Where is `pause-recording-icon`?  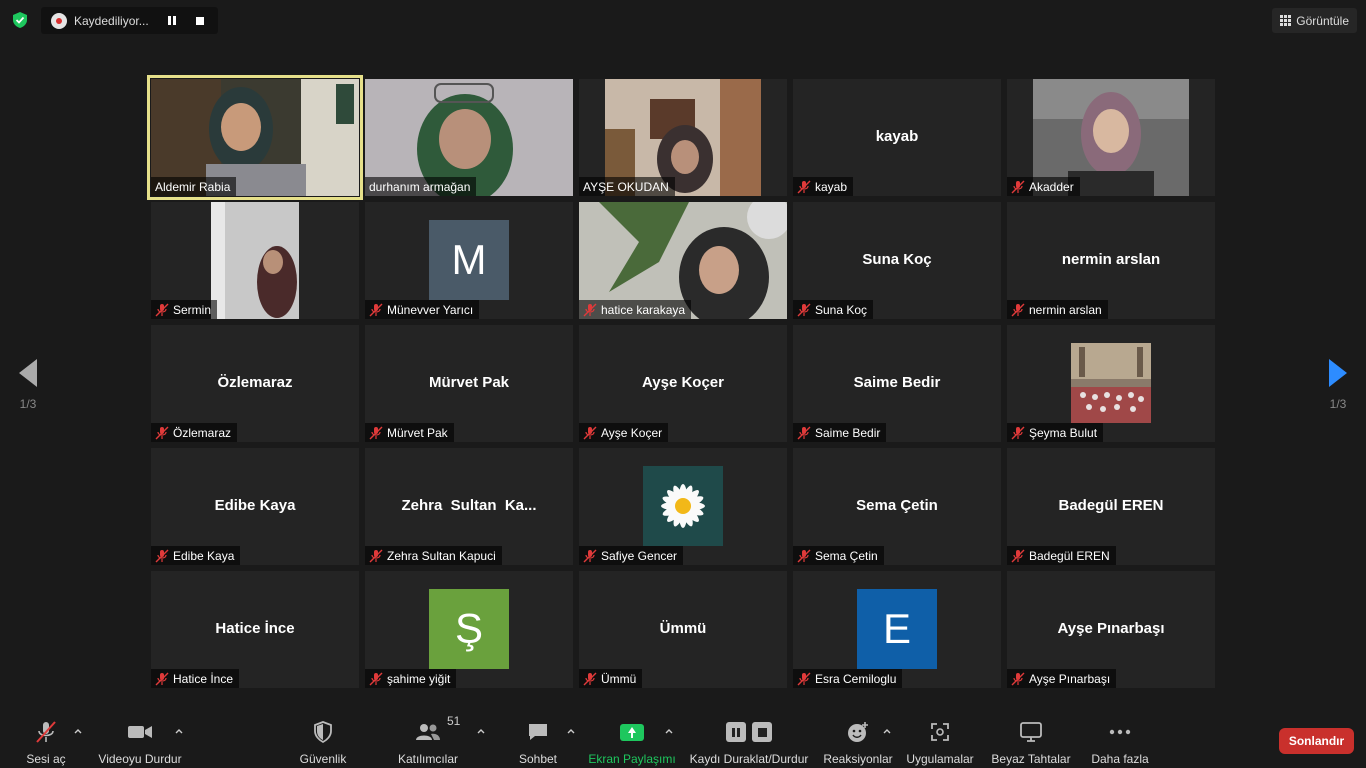 pause-recording-icon is located at coordinates (736, 732).